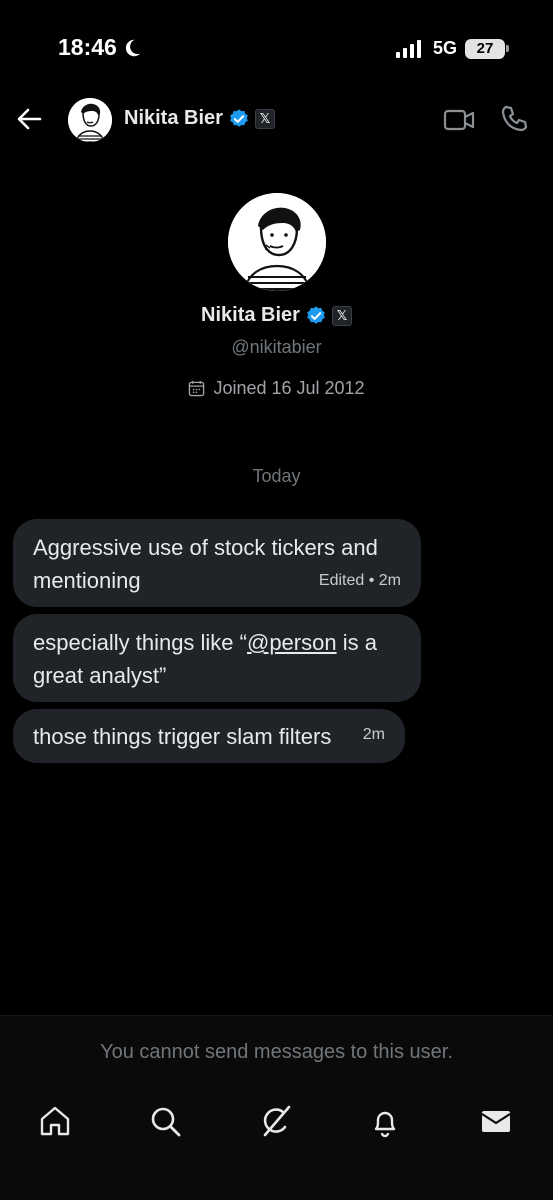  What do you see at coordinates (289, 388) in the screenshot?
I see `joined-label: Joined 16 Jul 2012` at bounding box center [289, 388].